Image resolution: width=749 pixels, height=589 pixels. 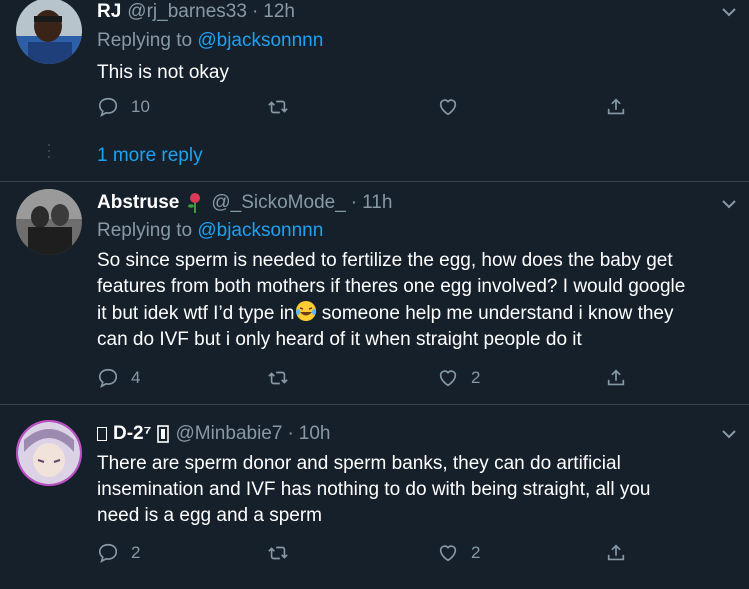 What do you see at coordinates (279, 12) in the screenshot?
I see `timestamp: 12h` at bounding box center [279, 12].